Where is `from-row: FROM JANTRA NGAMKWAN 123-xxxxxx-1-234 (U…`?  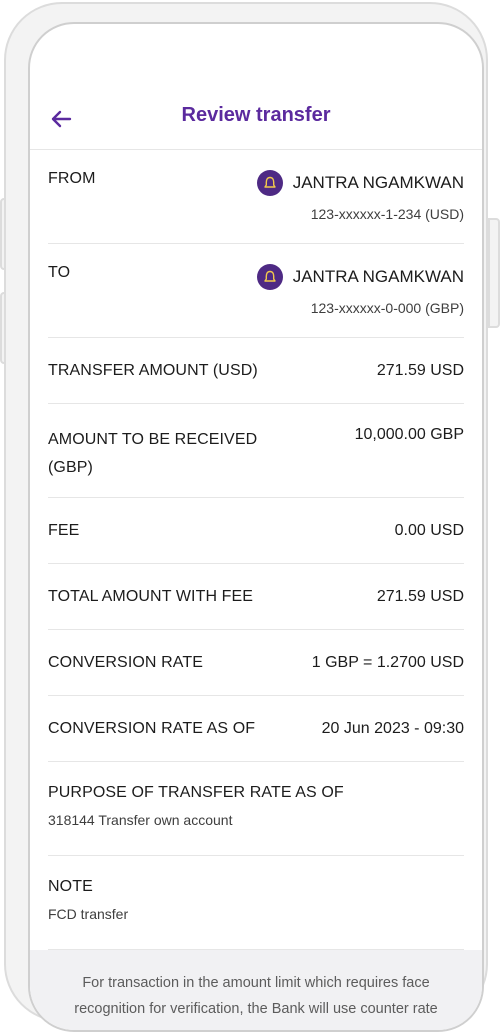
from-row: FROM JANTRA NGAMKWAN 123-xxxxxx-1-234 (U… is located at coordinates (256, 197).